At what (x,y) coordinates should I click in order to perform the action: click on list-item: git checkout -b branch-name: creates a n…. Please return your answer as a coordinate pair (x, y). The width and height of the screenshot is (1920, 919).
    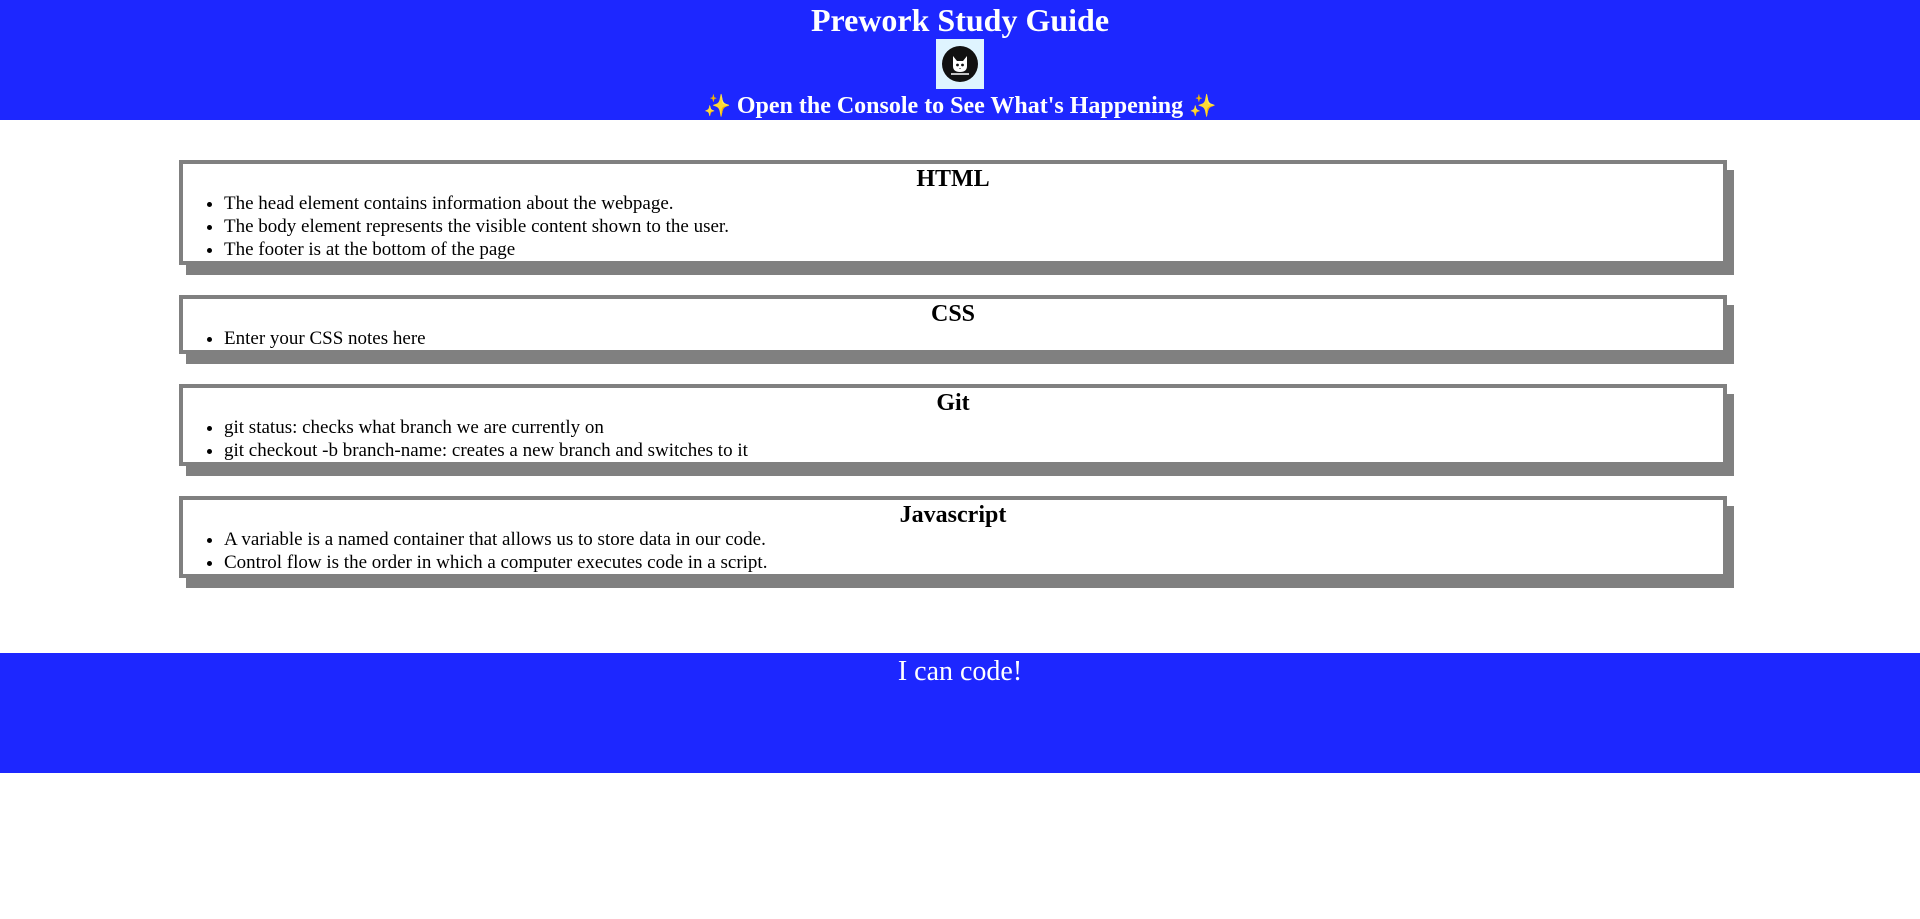
    Looking at the image, I should click on (973, 450).